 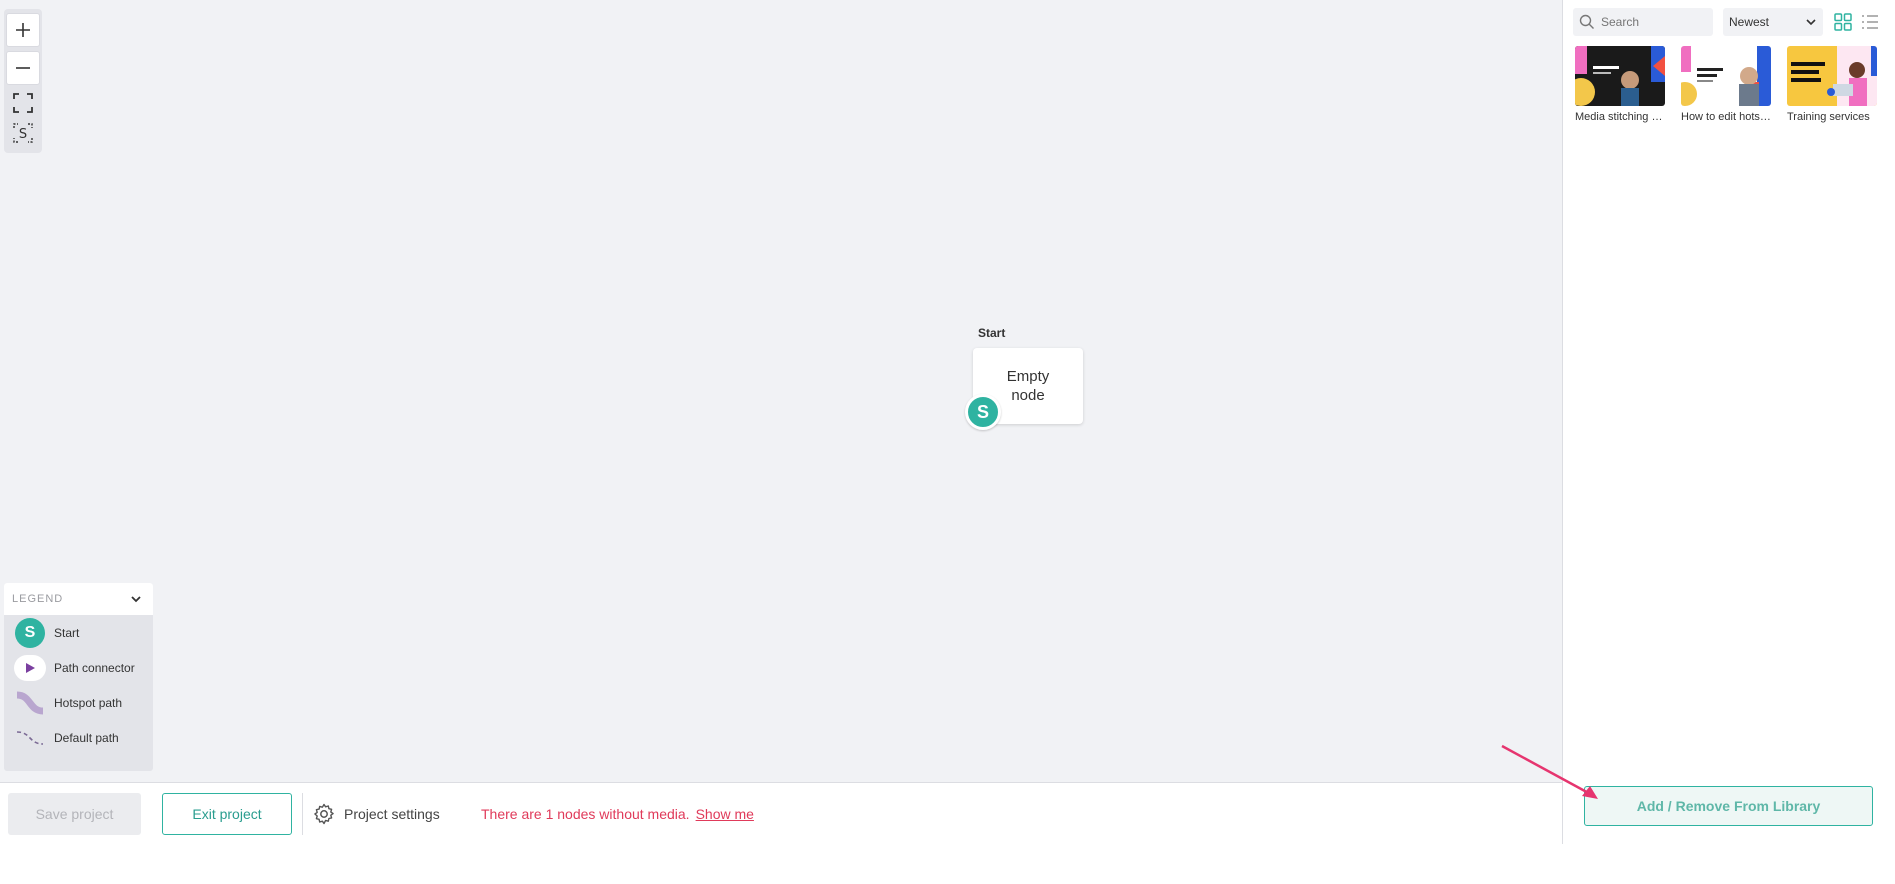 What do you see at coordinates (585, 814) in the screenshot?
I see `warning-text: There are 1 nodes without media.` at bounding box center [585, 814].